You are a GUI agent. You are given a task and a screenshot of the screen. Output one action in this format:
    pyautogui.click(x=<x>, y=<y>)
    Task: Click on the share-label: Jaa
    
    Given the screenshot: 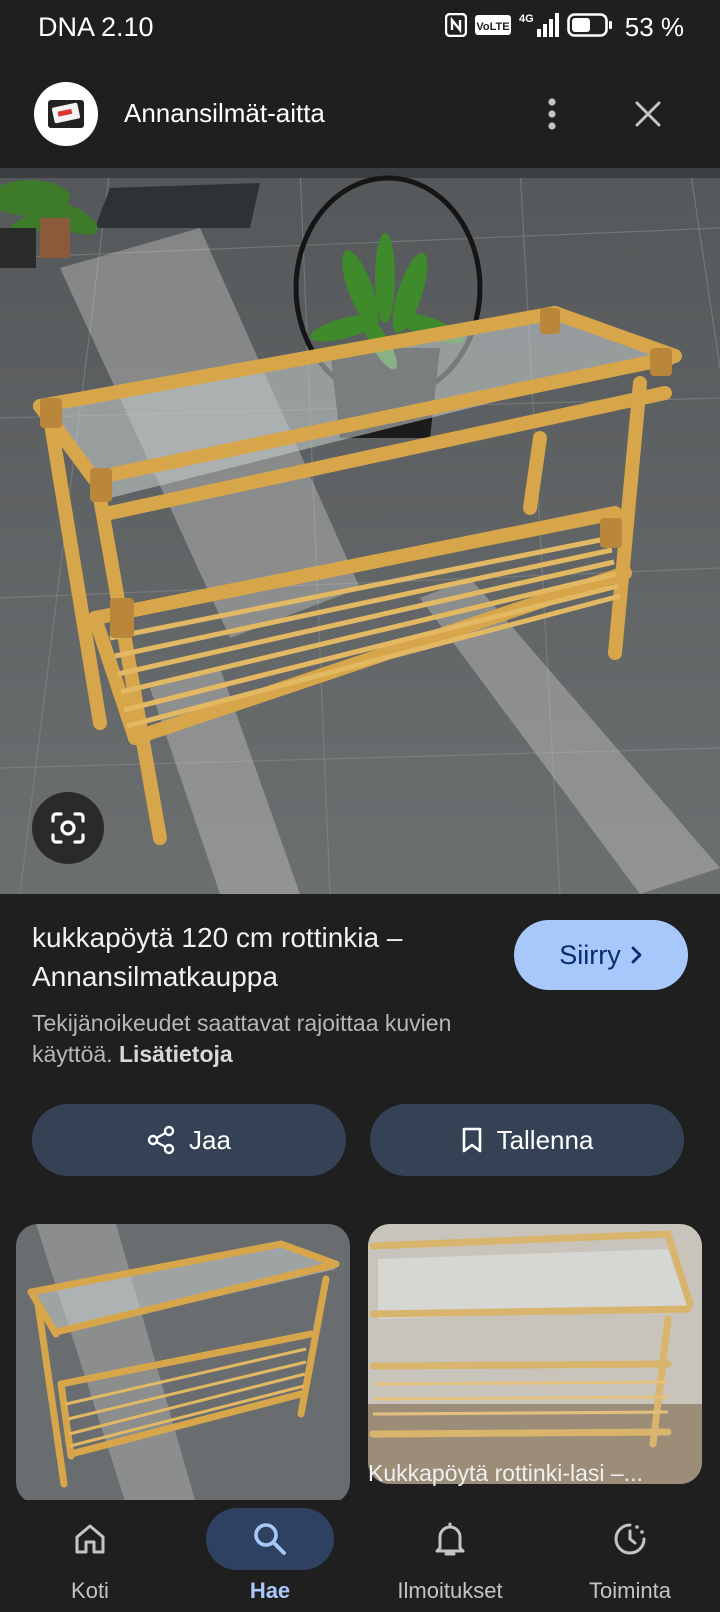 What is the action you would take?
    pyautogui.click(x=210, y=1139)
    